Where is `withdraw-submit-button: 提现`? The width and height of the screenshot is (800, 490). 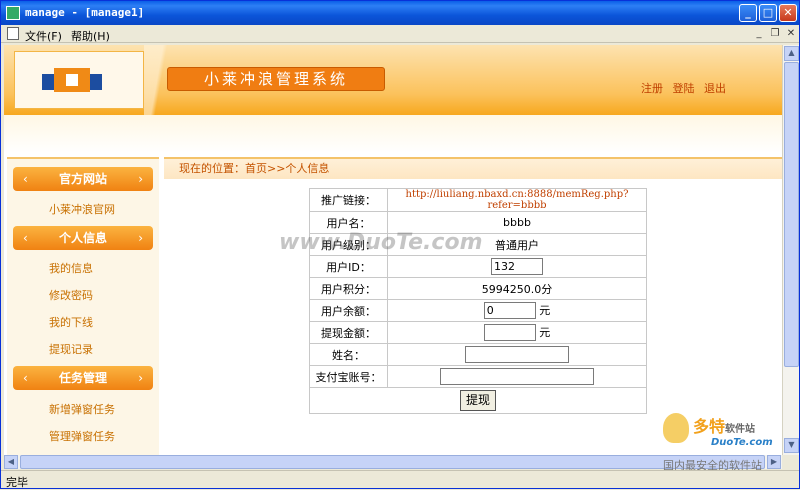 withdraw-submit-button: 提现 is located at coordinates (477, 400).